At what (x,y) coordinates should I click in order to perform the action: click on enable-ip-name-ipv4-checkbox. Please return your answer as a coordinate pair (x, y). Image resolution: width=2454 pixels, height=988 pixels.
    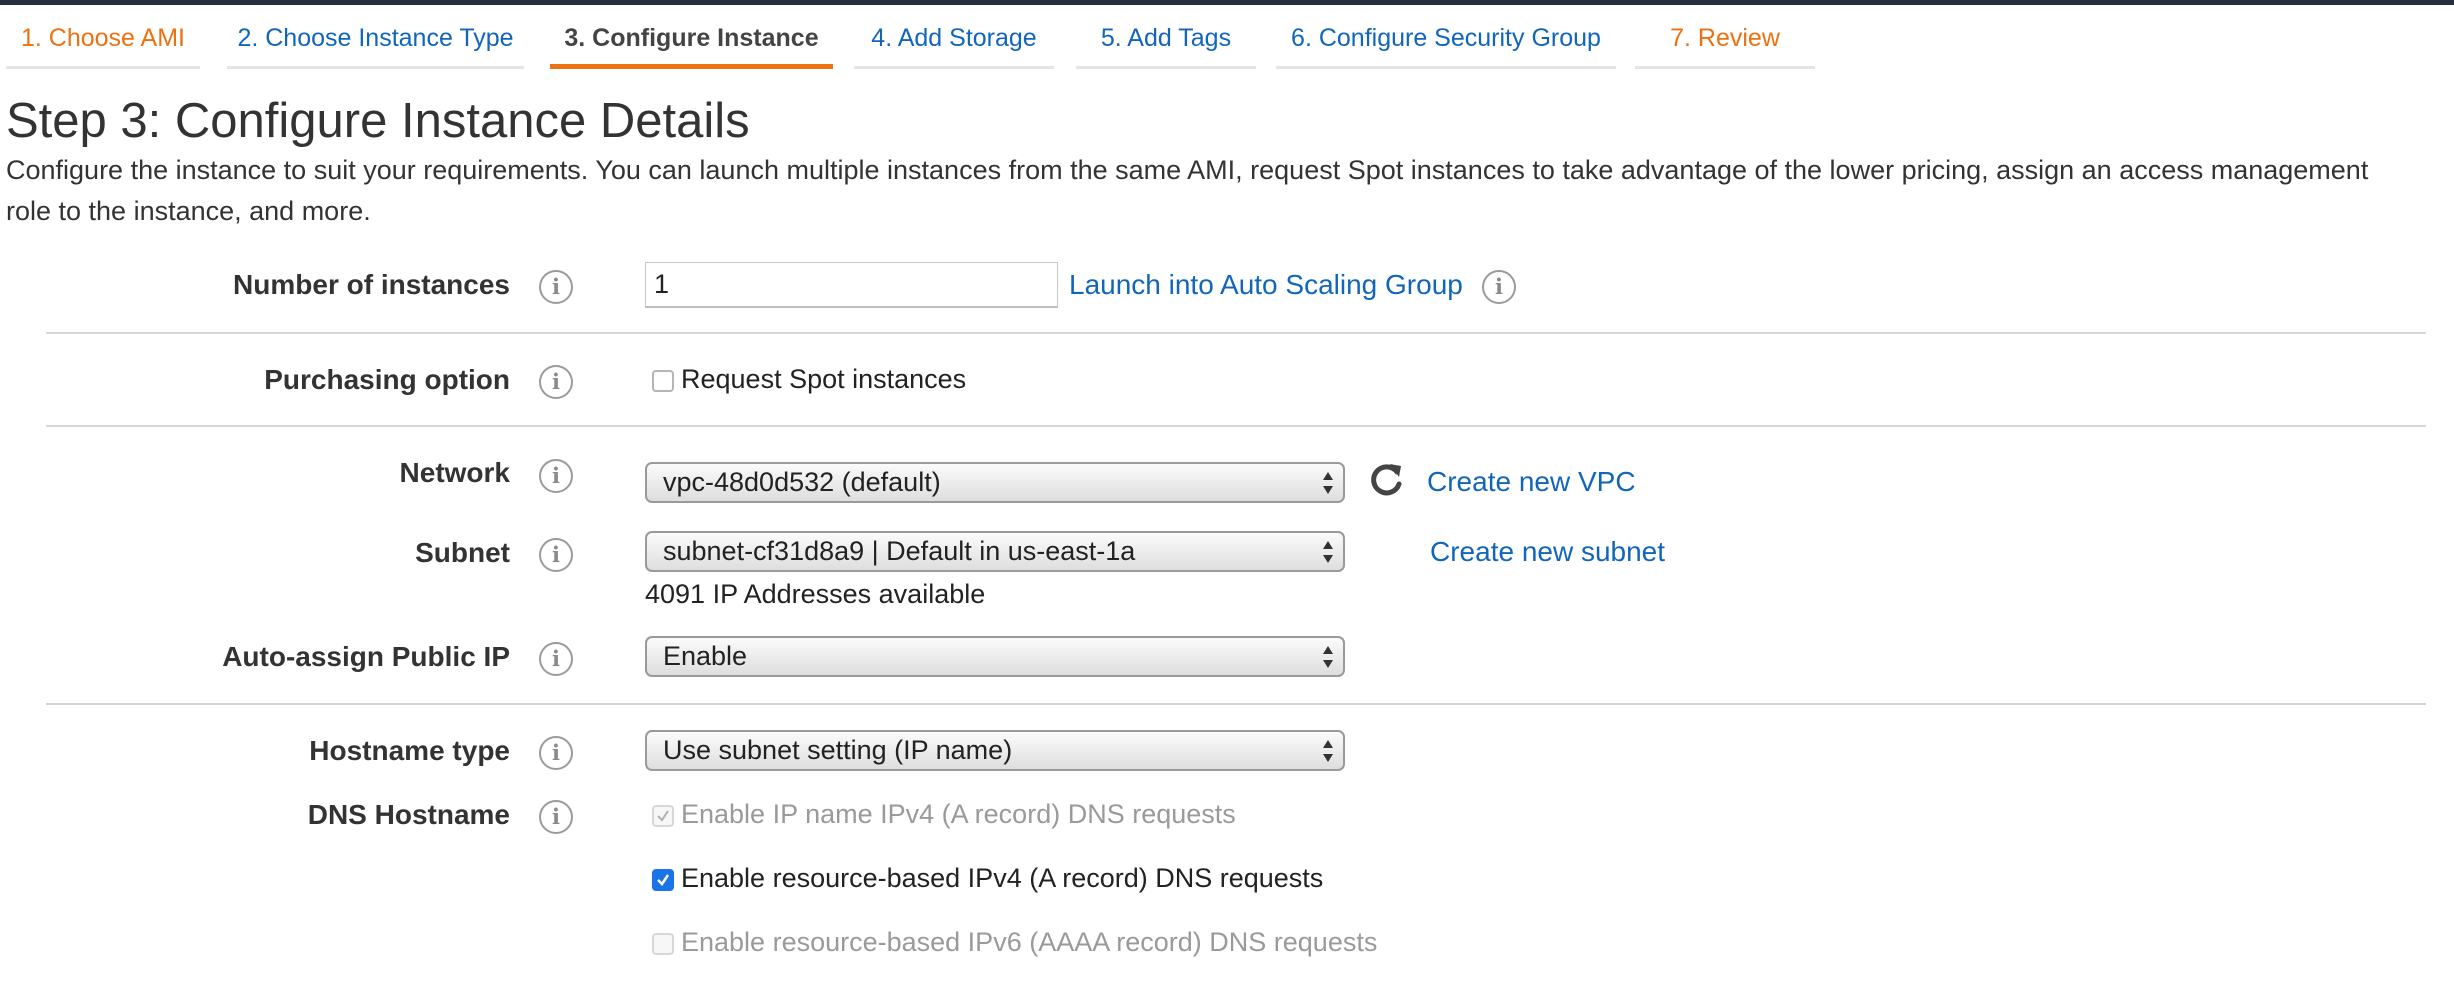
    Looking at the image, I should click on (663, 816).